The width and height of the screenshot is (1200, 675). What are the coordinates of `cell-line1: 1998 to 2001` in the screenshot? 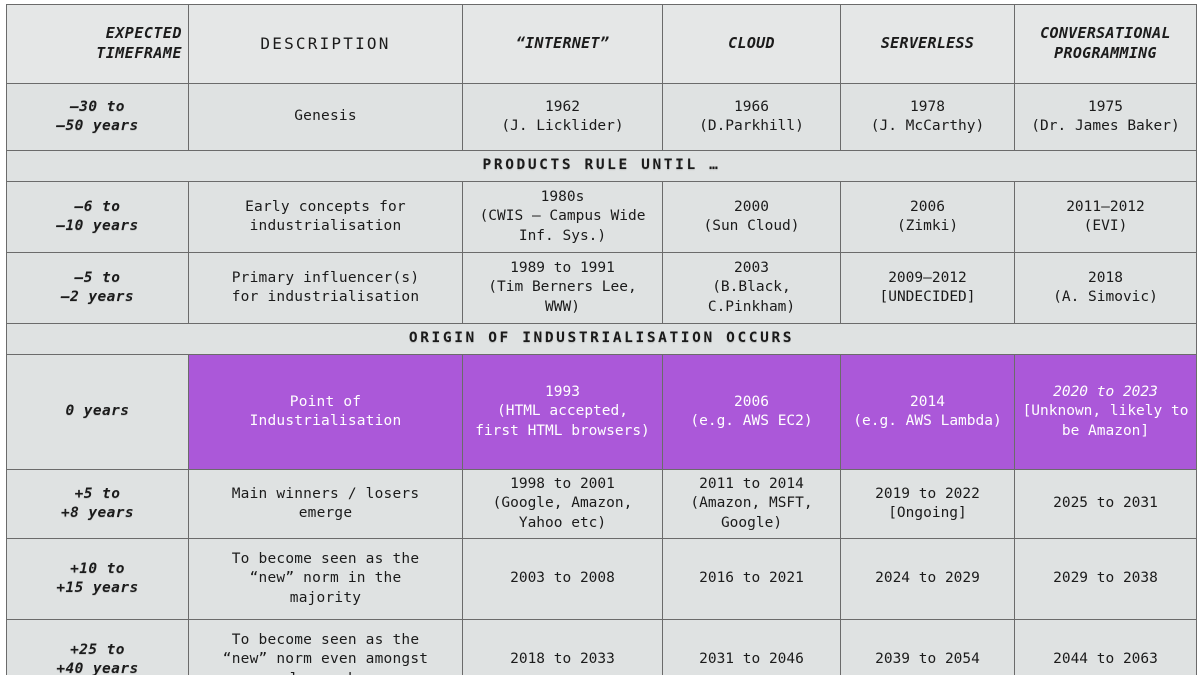 It's located at (562, 484).